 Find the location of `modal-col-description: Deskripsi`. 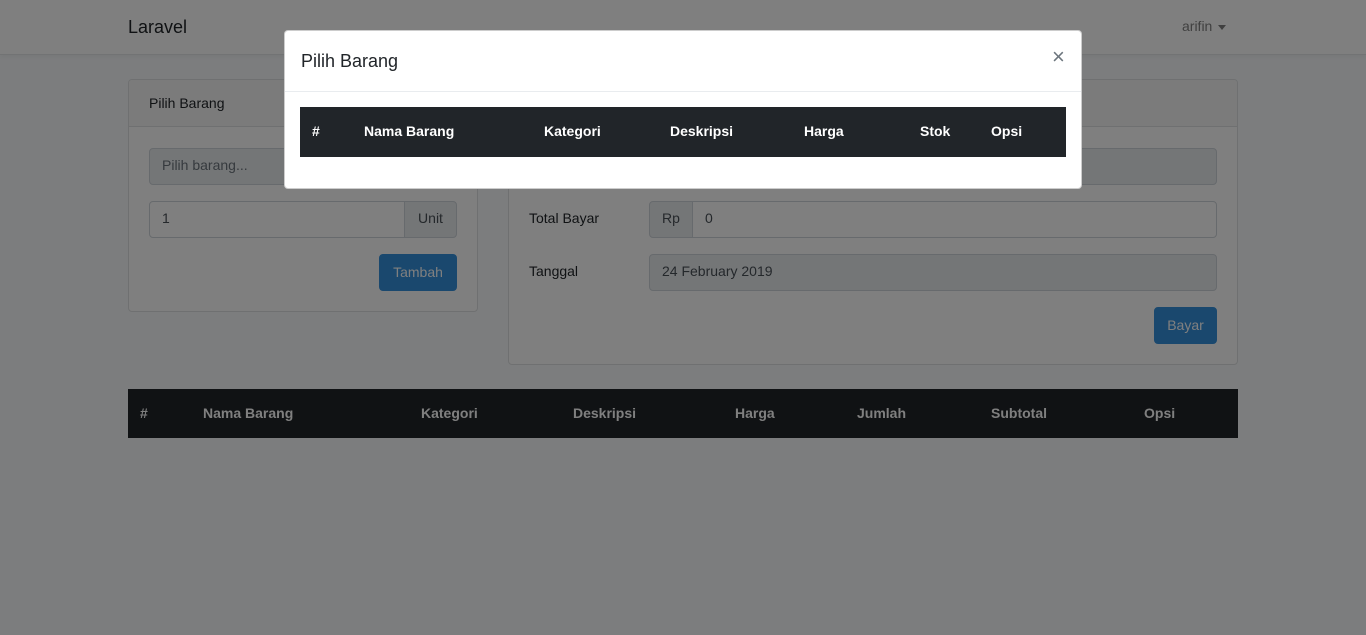

modal-col-description: Deskripsi is located at coordinates (702, 131).